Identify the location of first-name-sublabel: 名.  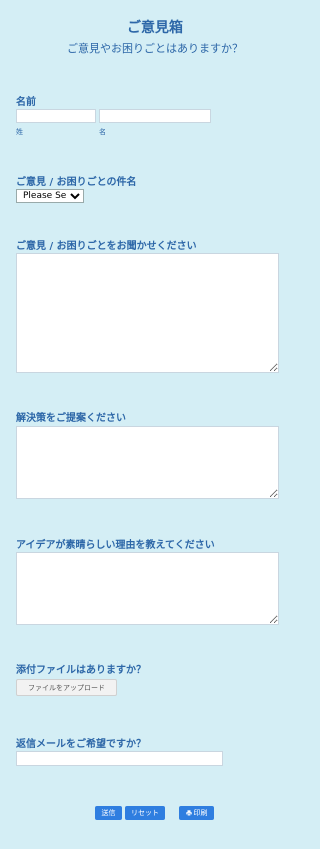
(102, 132).